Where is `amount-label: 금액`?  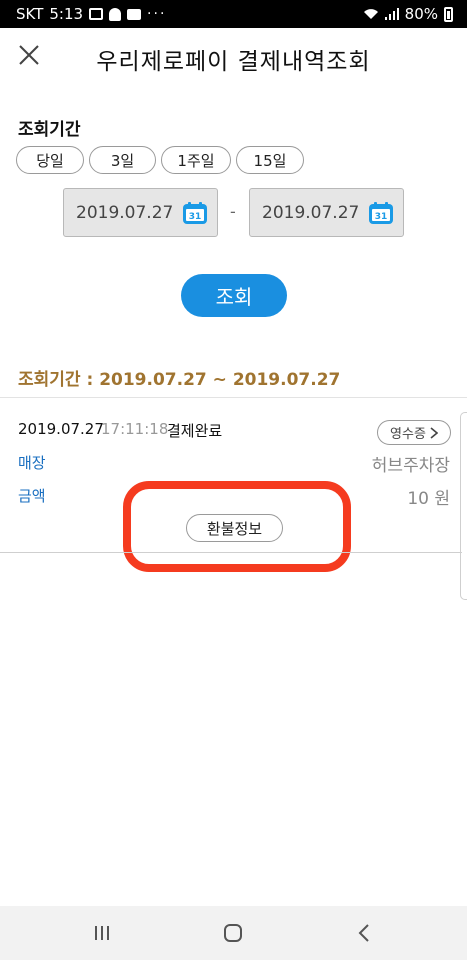 amount-label: 금액 is located at coordinates (32, 496).